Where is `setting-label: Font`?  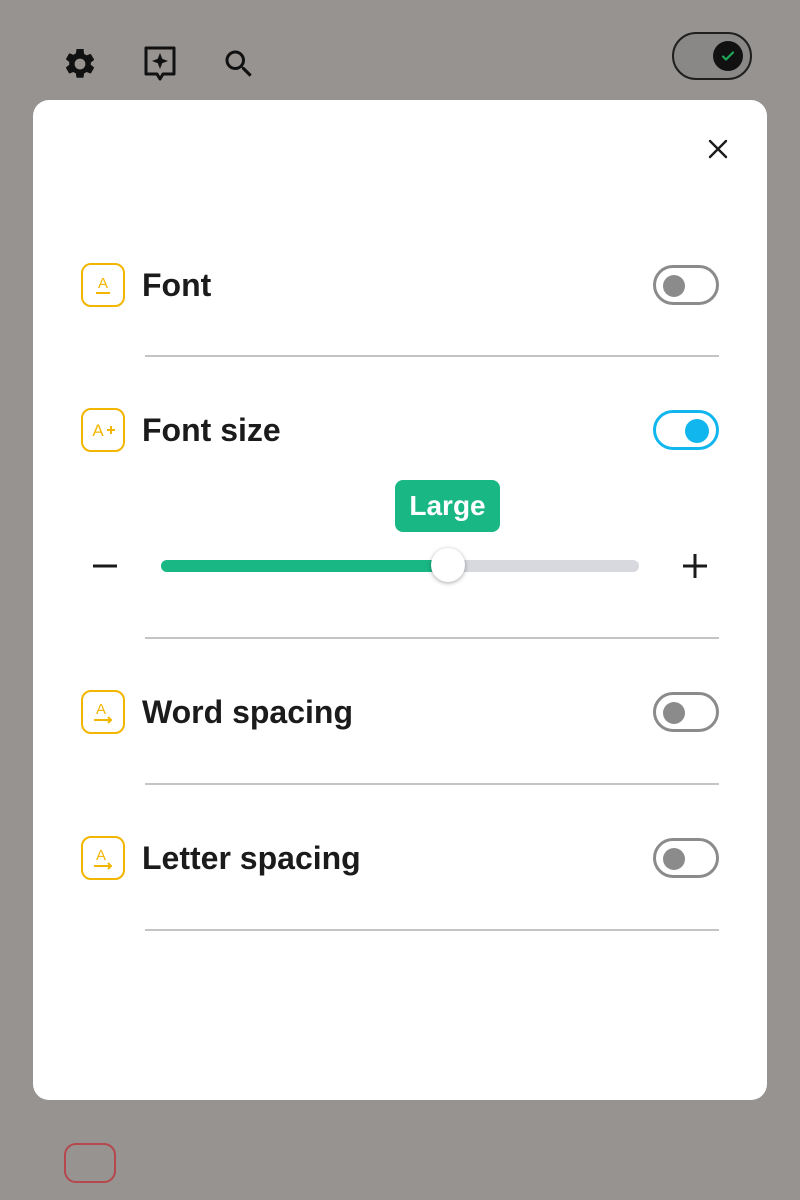
setting-label: Font is located at coordinates (177, 285).